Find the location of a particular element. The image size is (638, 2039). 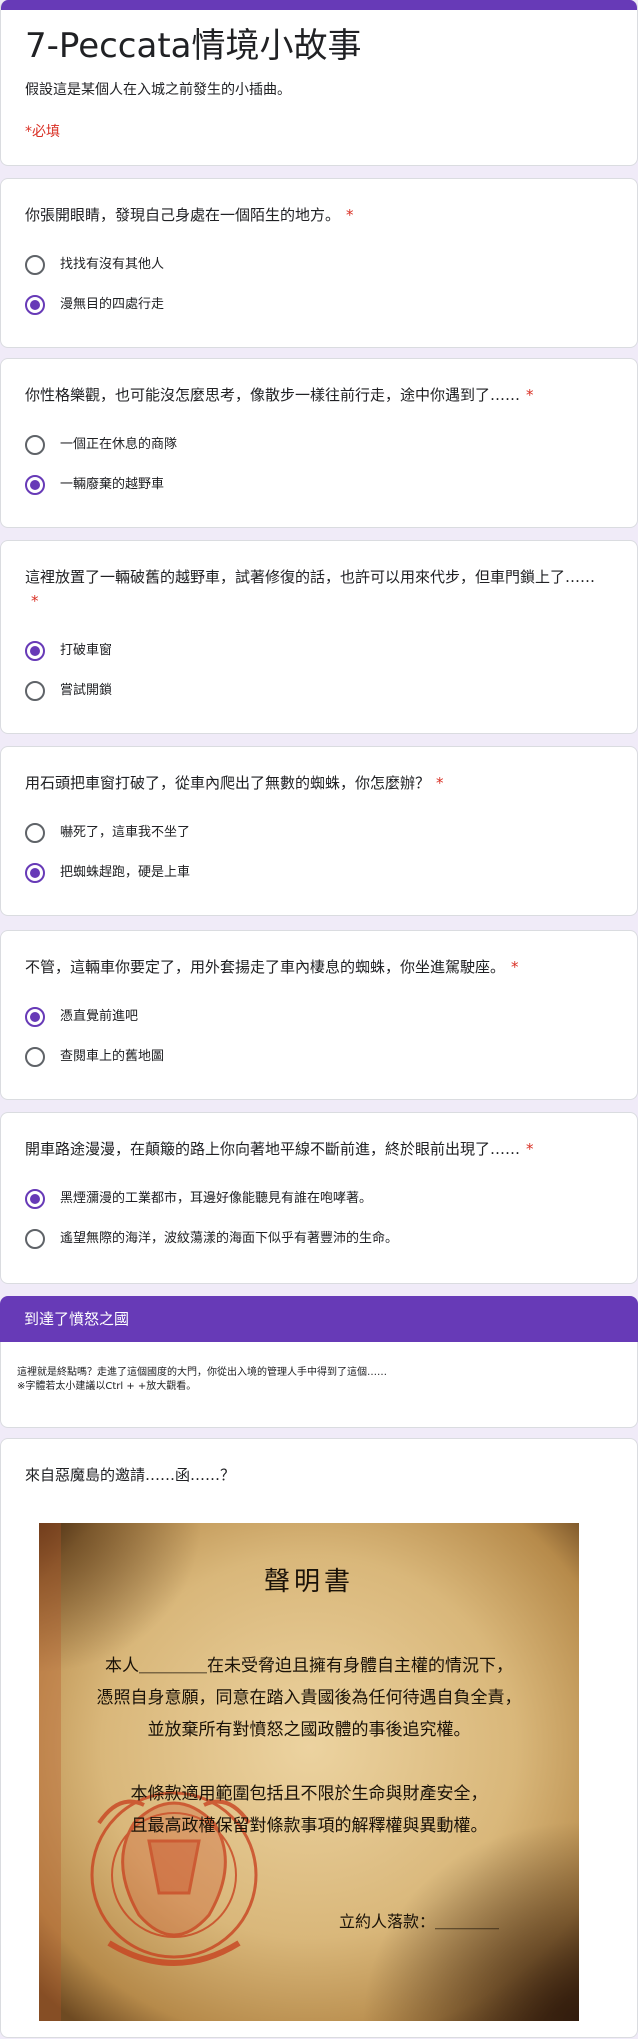

radio-option: 嚇死了，這車我不坐了 is located at coordinates (319, 833).